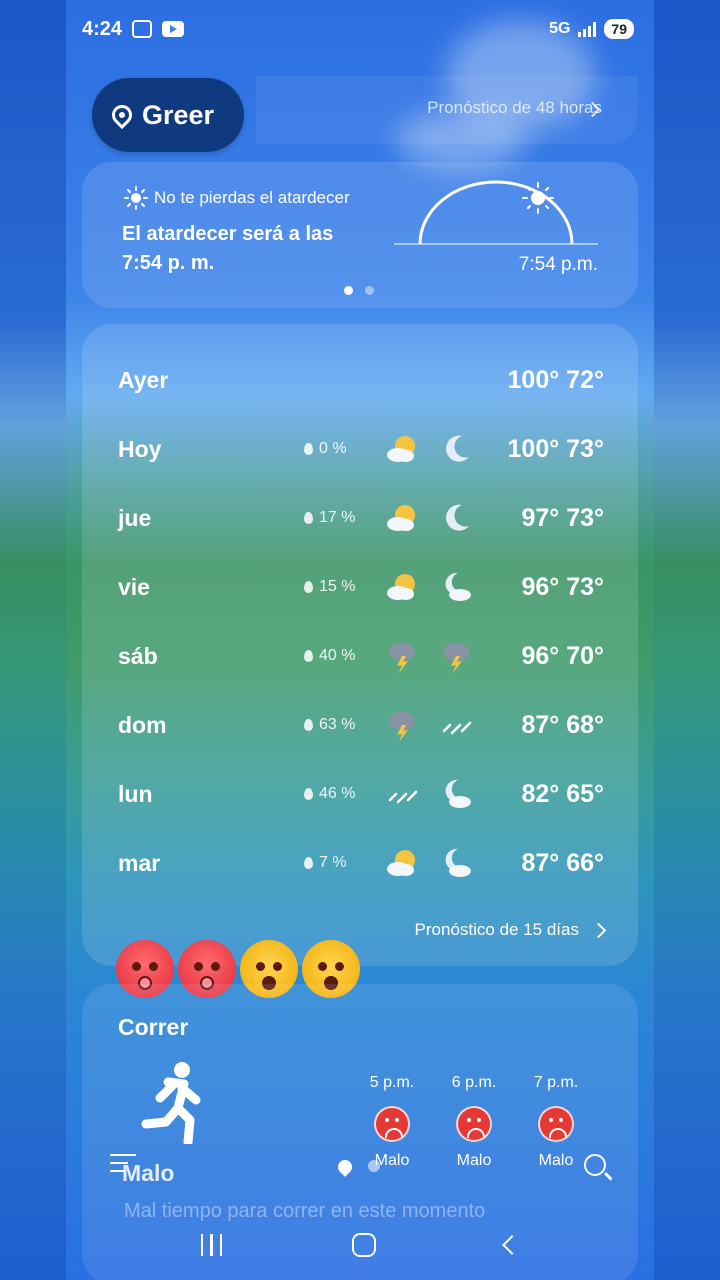 The image size is (720, 1280). I want to click on forecast-15-days-link: Pronóstico de 15 días, so click(510, 930).